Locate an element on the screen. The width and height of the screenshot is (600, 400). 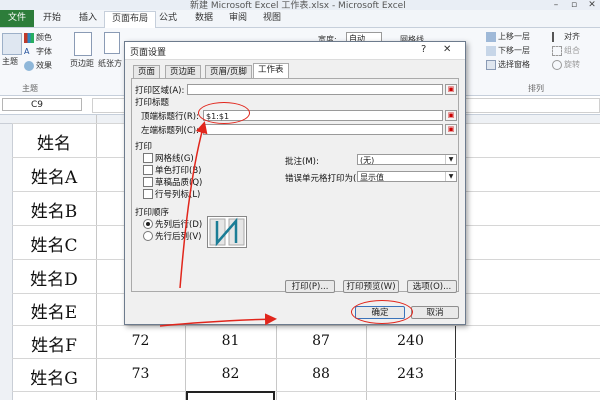
arrow-to-top-rows is located at coordinates (193, 205).